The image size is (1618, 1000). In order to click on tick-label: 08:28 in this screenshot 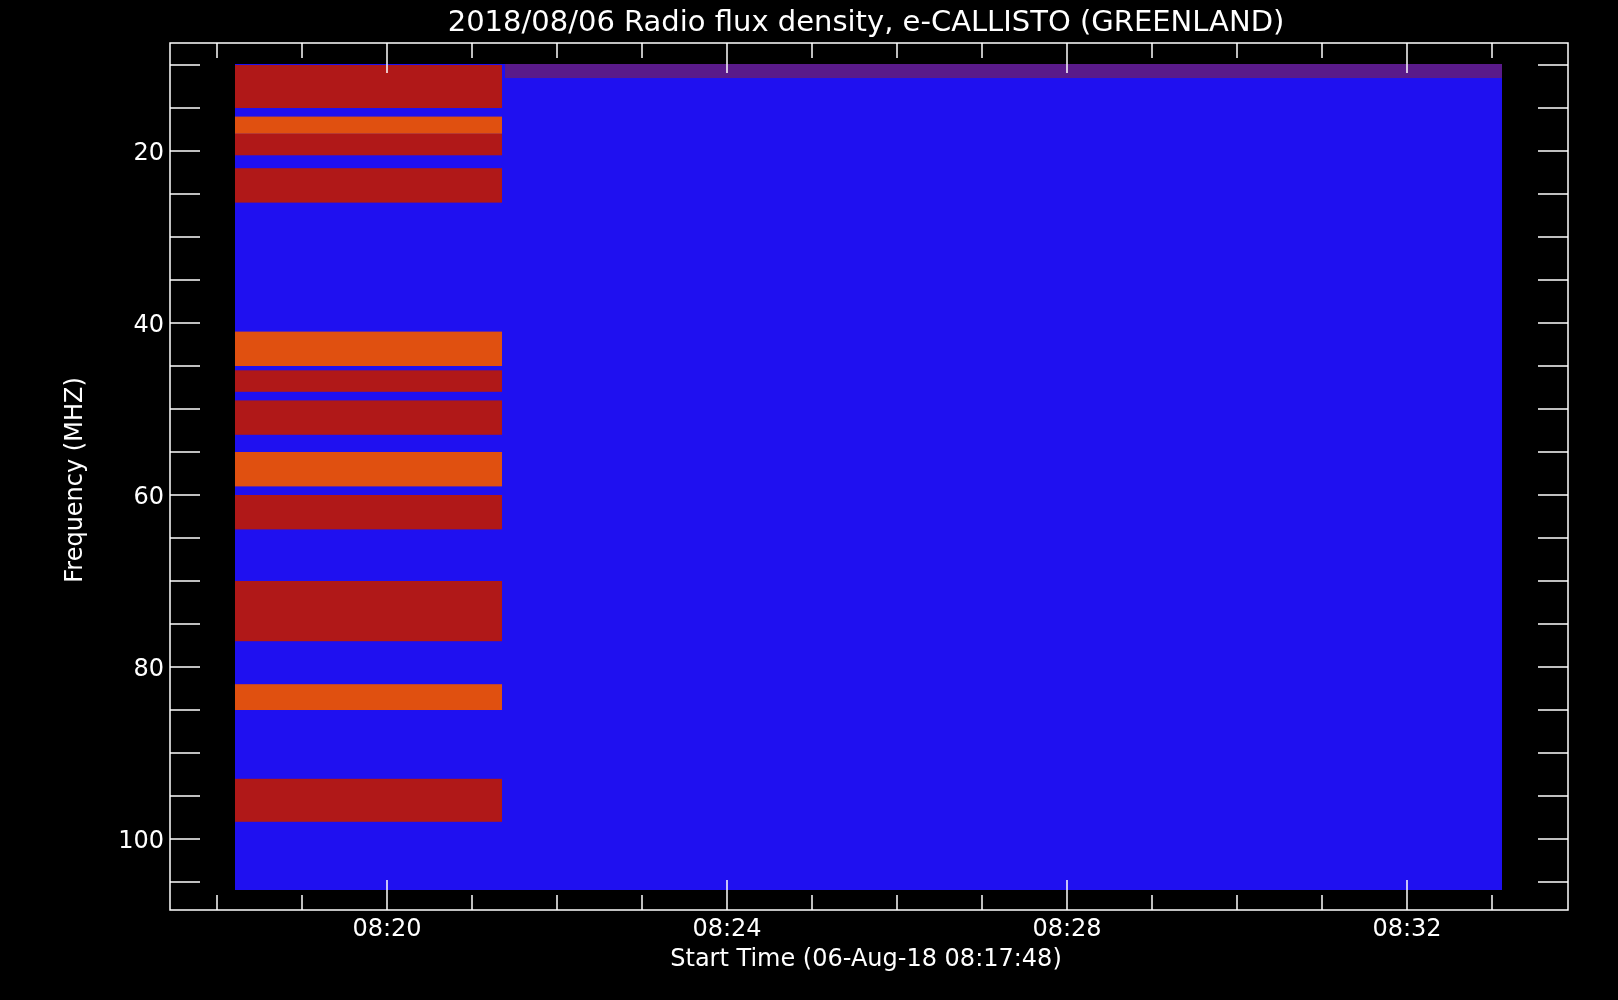, I will do `click(1067, 928)`.